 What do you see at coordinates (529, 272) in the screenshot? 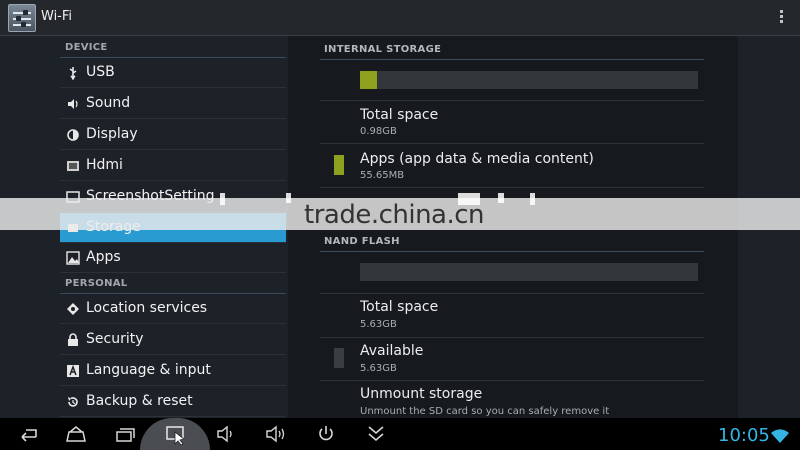
I see `nand-usage-bar` at bounding box center [529, 272].